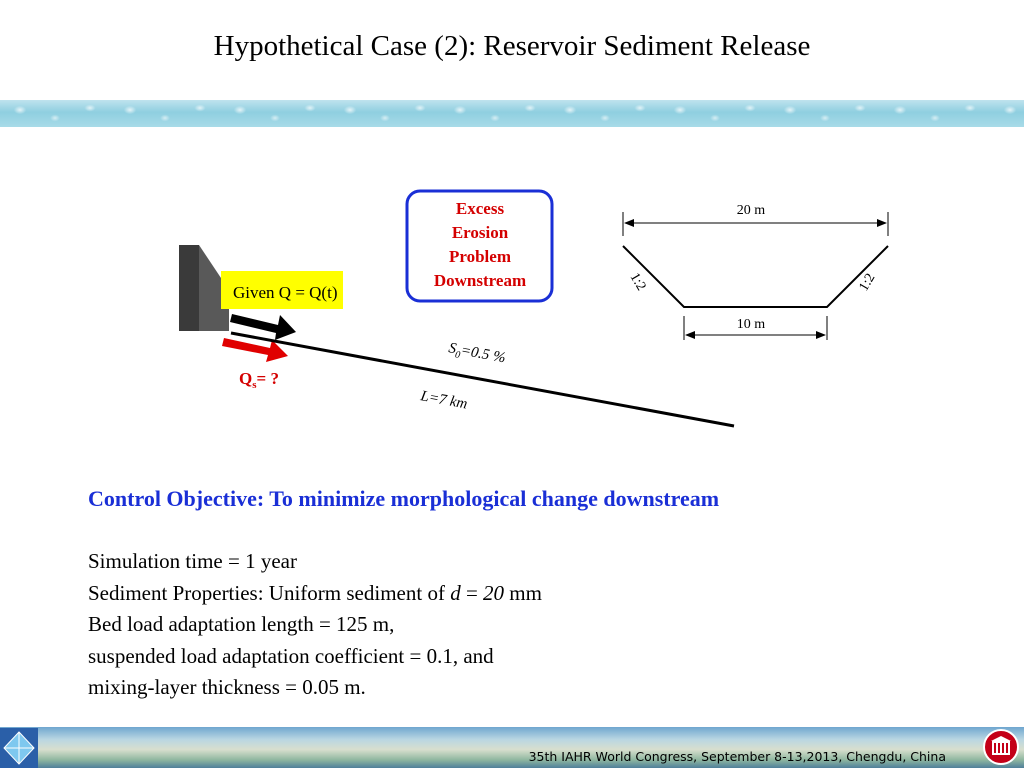  What do you see at coordinates (751, 210) in the screenshot?
I see `top-width-label: 20 m` at bounding box center [751, 210].